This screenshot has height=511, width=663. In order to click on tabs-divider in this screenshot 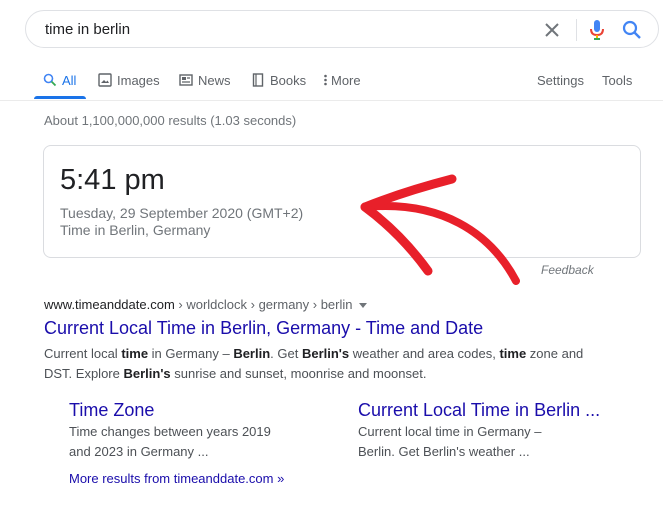, I will do `click(331, 100)`.